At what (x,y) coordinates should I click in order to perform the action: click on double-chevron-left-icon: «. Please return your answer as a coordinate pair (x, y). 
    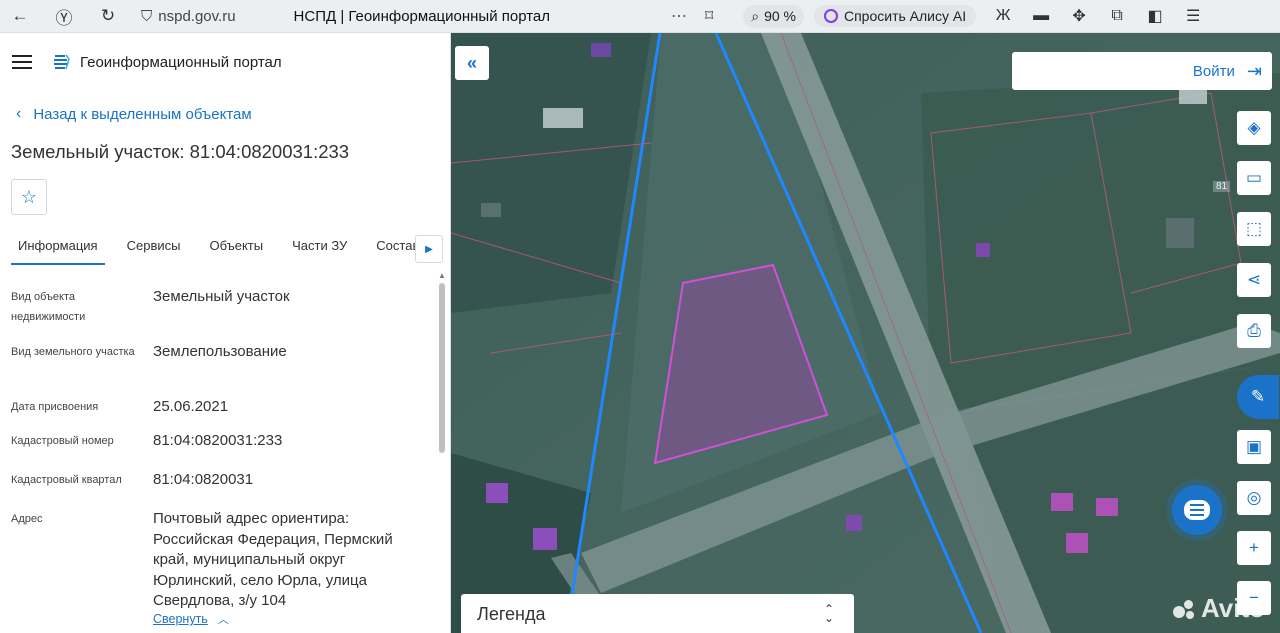
    Looking at the image, I should click on (471, 62).